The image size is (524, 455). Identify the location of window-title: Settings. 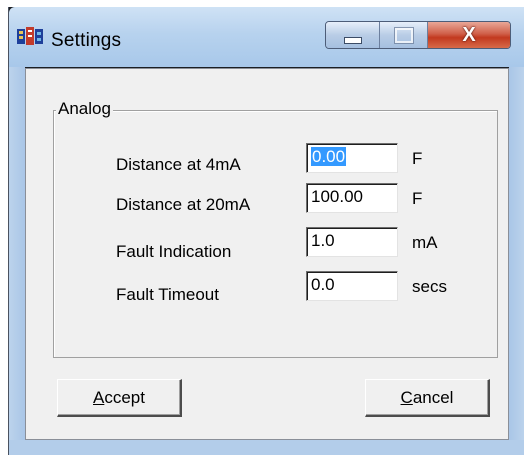
(86, 40).